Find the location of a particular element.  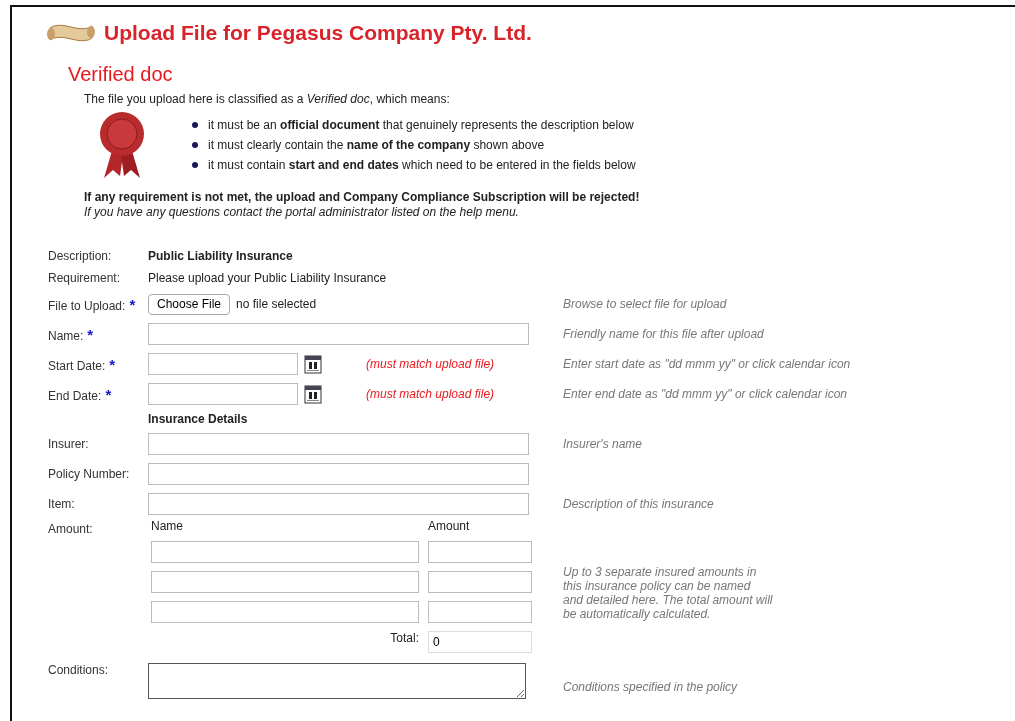

field-label: Conditions: is located at coordinates (79, 670).